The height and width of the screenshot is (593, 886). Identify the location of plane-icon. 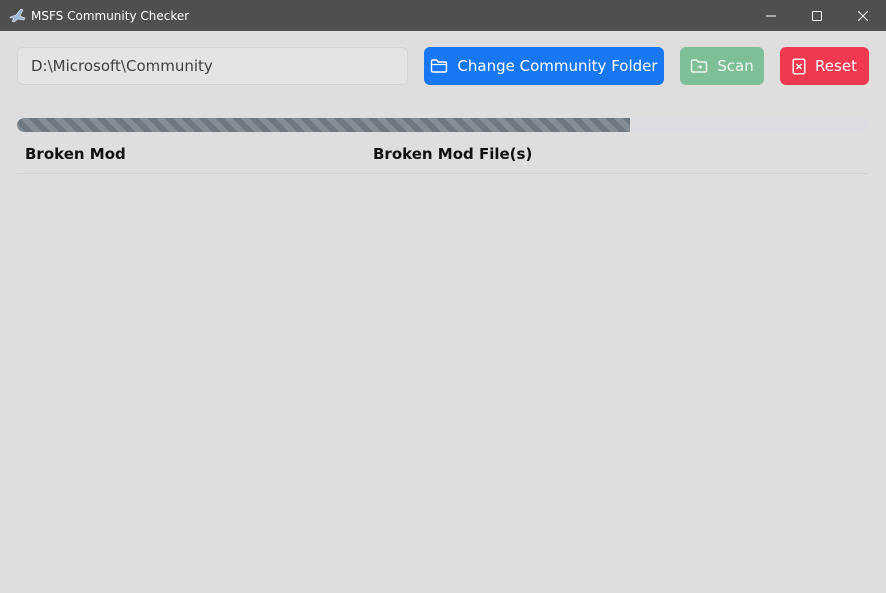
(17, 15).